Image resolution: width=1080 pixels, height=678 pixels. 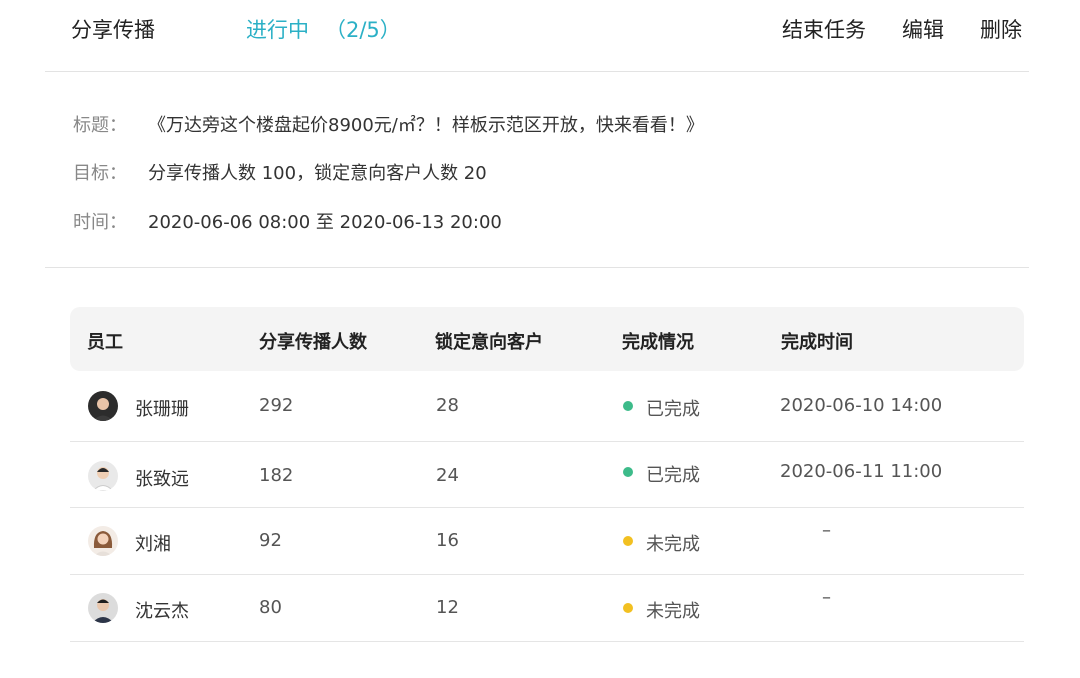 What do you see at coordinates (658, 342) in the screenshot?
I see `col-status: 完成情况` at bounding box center [658, 342].